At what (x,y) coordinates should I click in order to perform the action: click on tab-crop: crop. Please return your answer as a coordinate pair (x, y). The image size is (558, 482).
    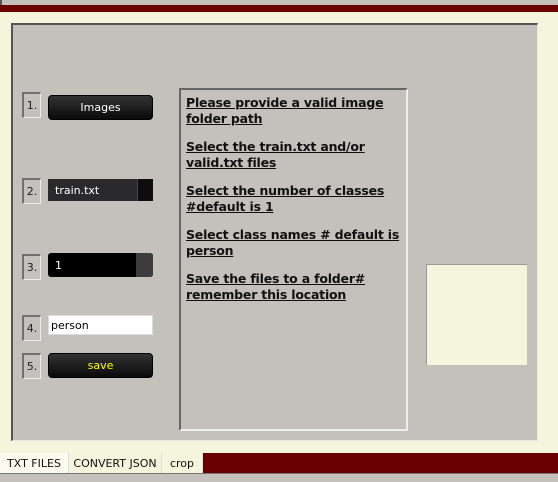
    Looking at the image, I should click on (182, 463).